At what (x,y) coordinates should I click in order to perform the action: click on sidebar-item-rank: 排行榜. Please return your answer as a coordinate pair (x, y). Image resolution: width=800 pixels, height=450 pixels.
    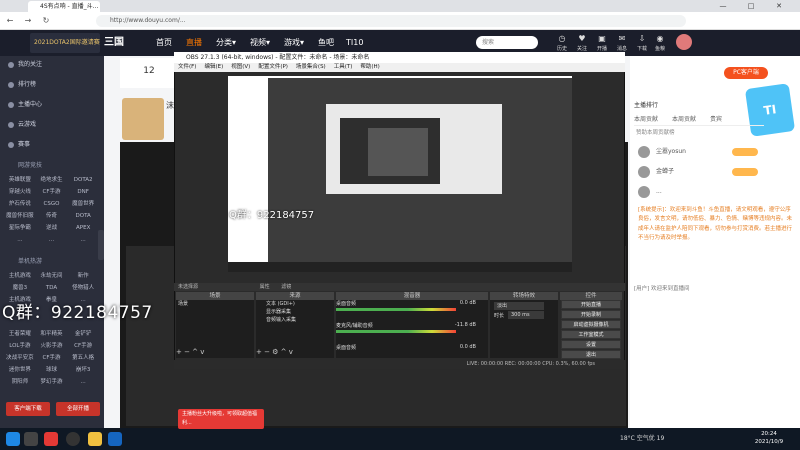
    Looking at the image, I should click on (52, 85).